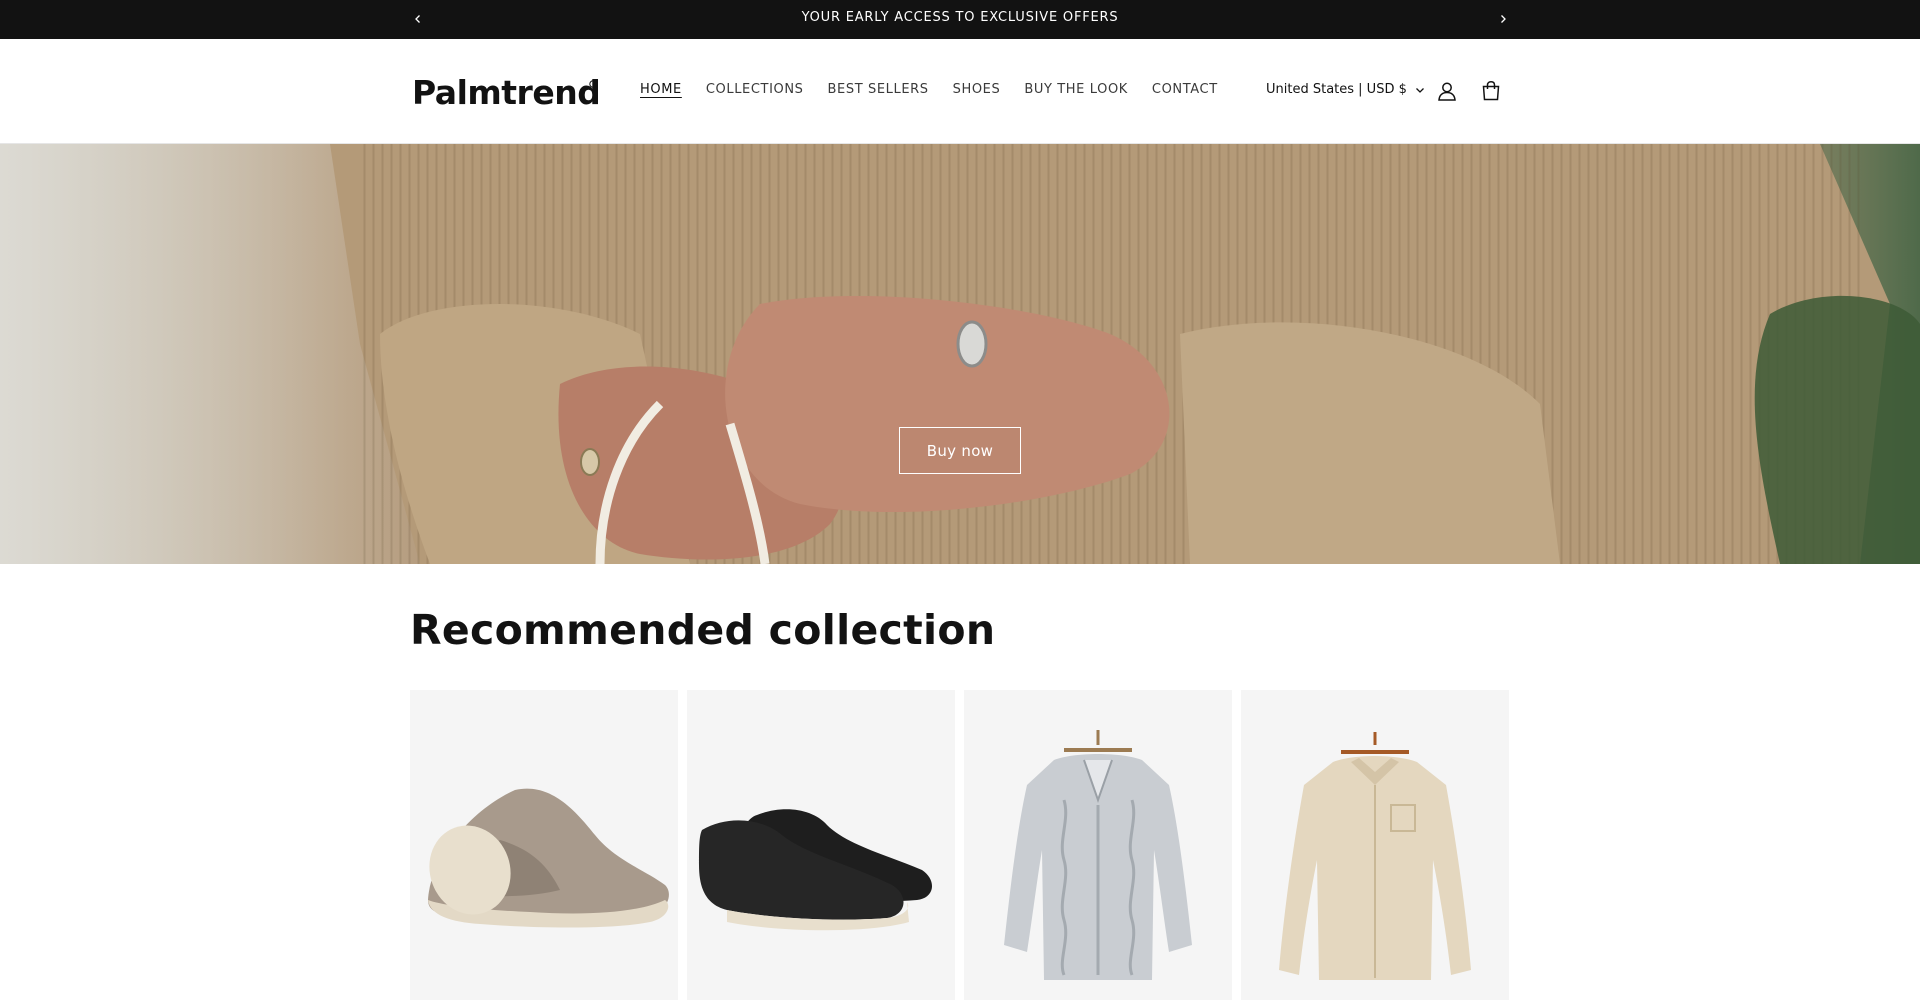 This screenshot has width=1920, height=1000. I want to click on country-selector: United States | USD $, so click(1345, 89).